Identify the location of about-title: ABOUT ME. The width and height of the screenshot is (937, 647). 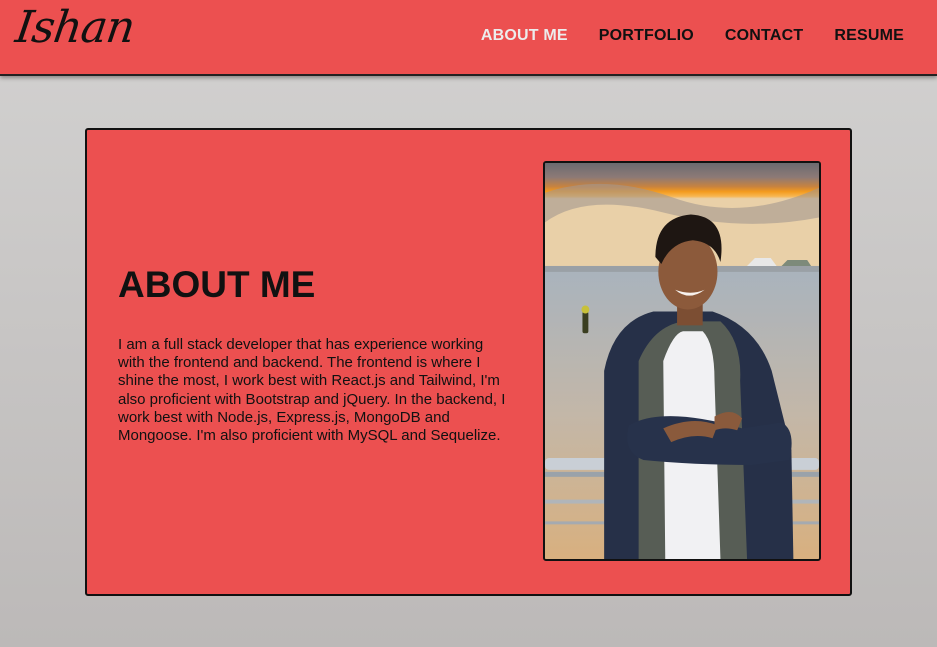
(217, 284).